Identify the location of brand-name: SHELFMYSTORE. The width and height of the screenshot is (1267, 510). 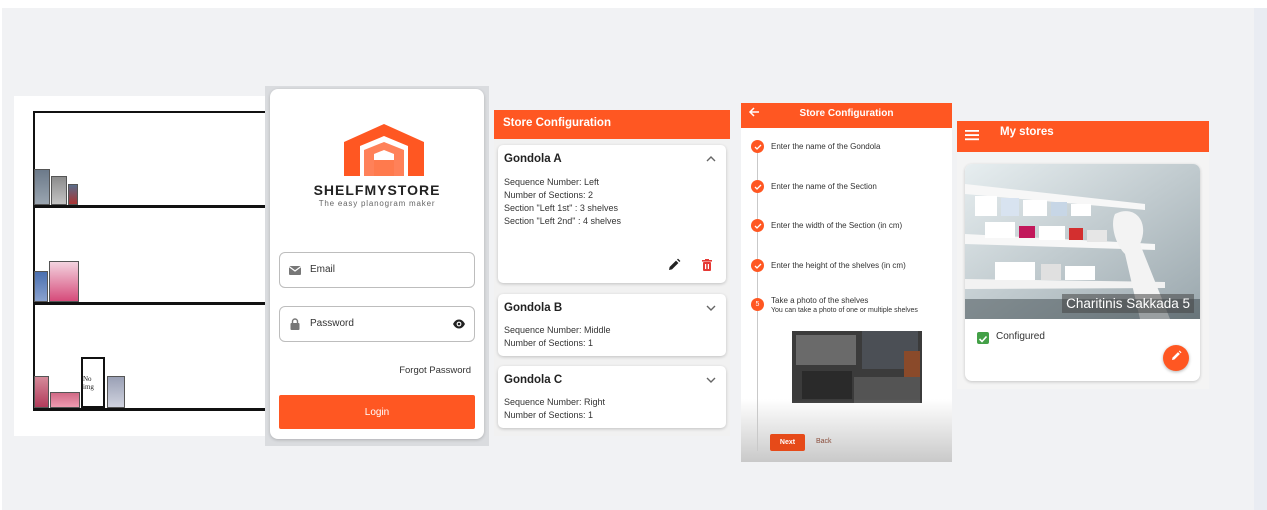
(377, 190).